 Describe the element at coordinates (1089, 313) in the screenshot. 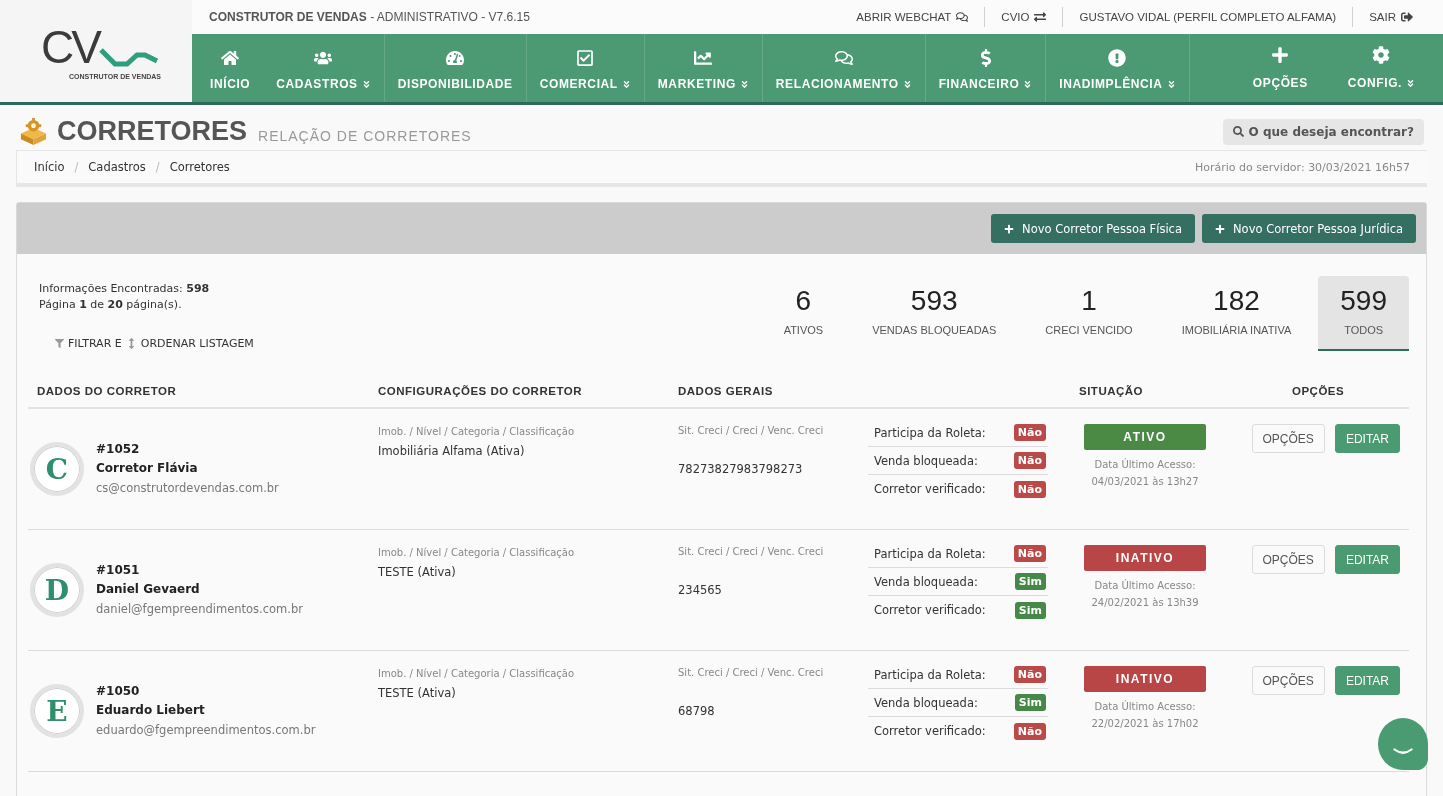

I see `stat-tab: 1 CRECI VENCIDO` at that location.